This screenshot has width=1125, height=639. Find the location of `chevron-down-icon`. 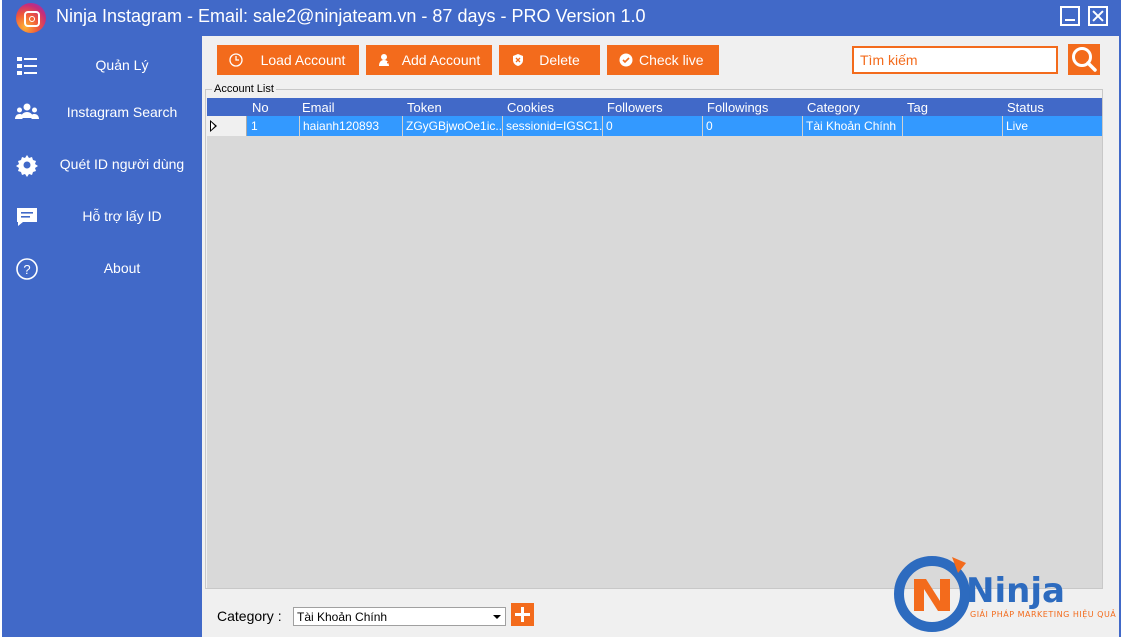

chevron-down-icon is located at coordinates (497, 617).